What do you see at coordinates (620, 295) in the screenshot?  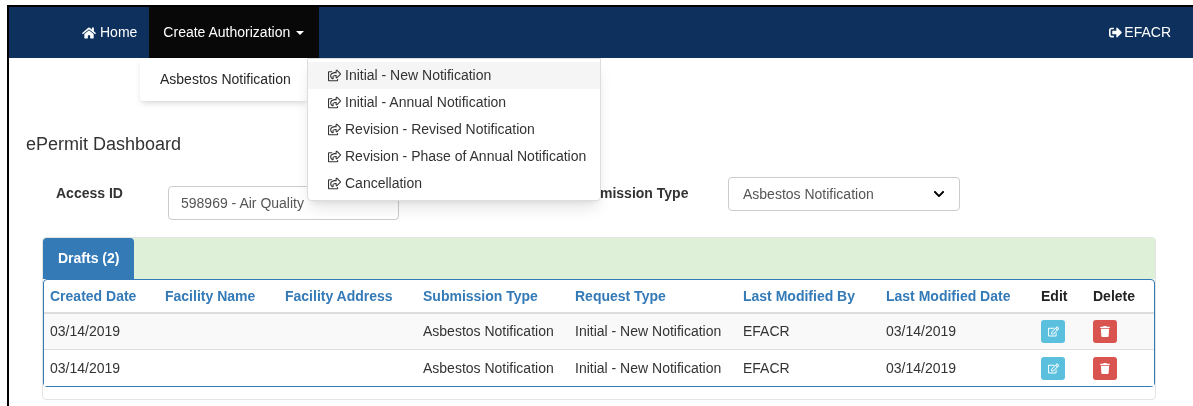 I see `column-header: Request Type` at bounding box center [620, 295].